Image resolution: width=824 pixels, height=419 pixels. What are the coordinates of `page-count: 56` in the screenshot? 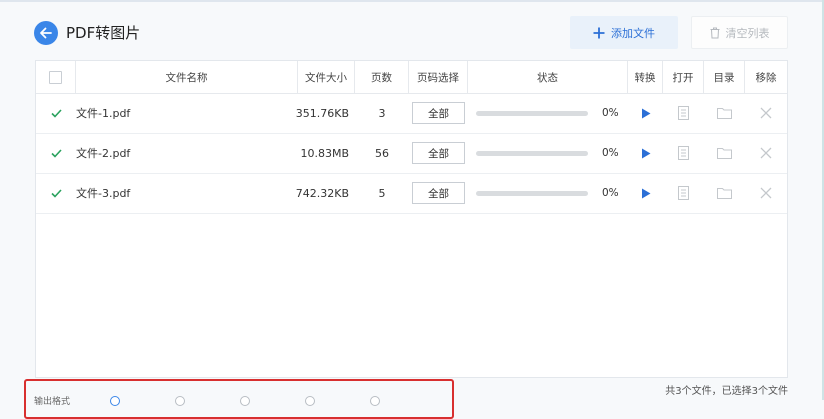 It's located at (382, 153).